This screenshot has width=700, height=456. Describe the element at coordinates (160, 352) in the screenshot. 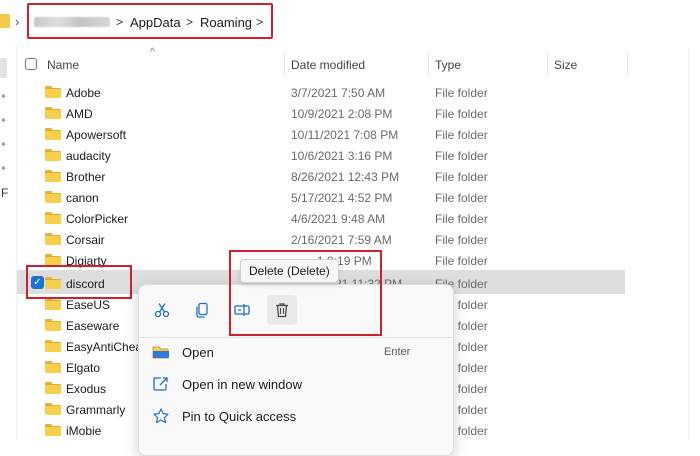

I see `folder-open-icon` at that location.